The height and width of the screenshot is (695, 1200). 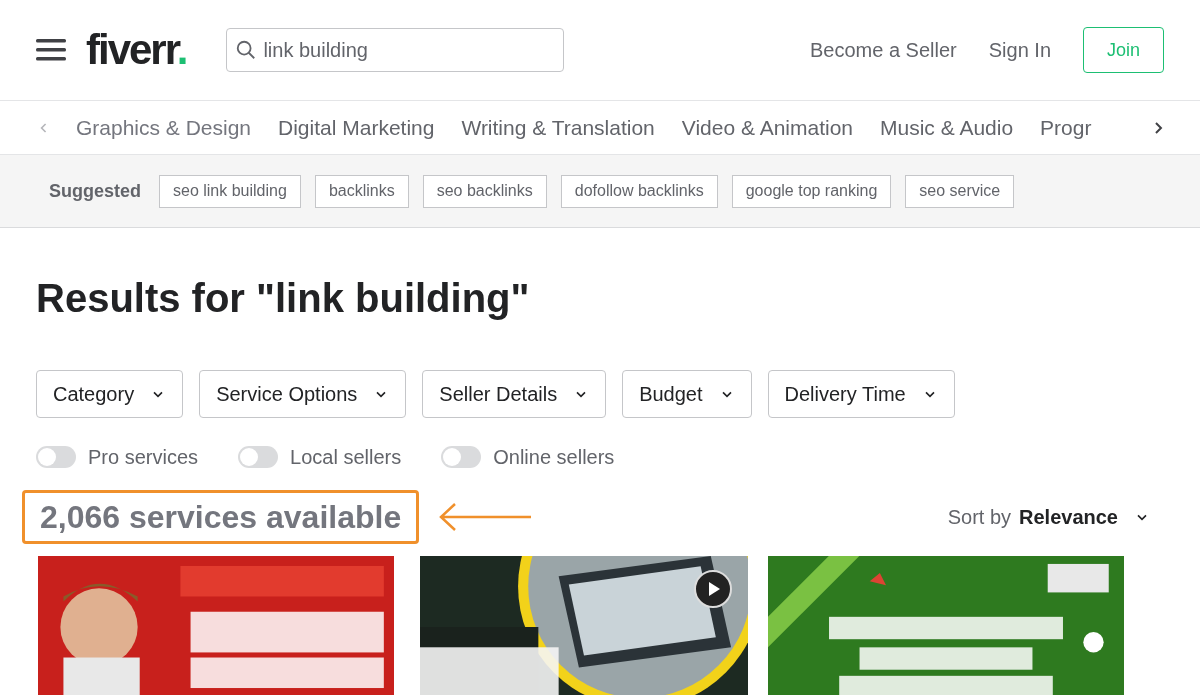 What do you see at coordinates (356, 127) in the screenshot?
I see `category-link: Digital Marketing` at bounding box center [356, 127].